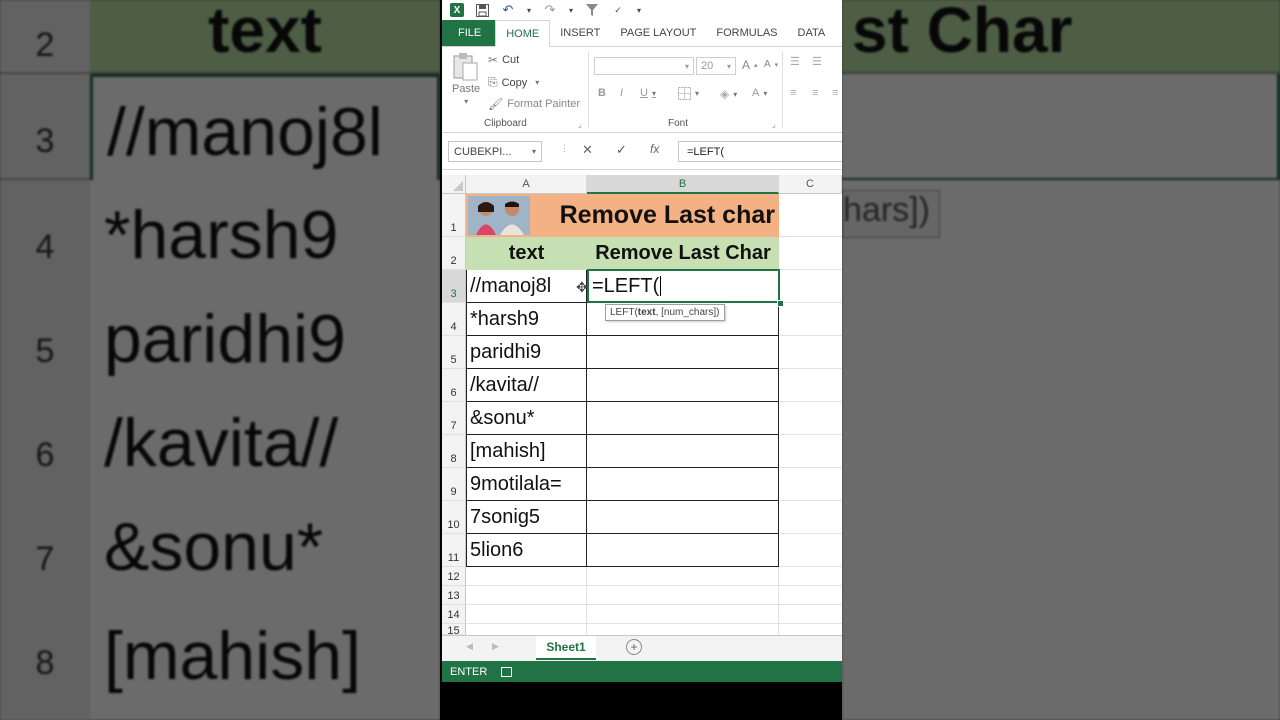 The height and width of the screenshot is (720, 1280). I want to click on undo-dropdown-icon: ▾, so click(529, 10).